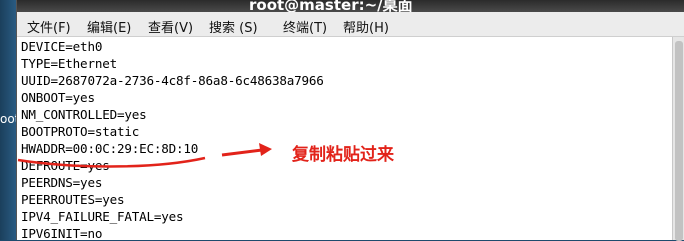 Image resolution: width=684 pixels, height=241 pixels. I want to click on vertical-scrollbar, so click(678, 139).